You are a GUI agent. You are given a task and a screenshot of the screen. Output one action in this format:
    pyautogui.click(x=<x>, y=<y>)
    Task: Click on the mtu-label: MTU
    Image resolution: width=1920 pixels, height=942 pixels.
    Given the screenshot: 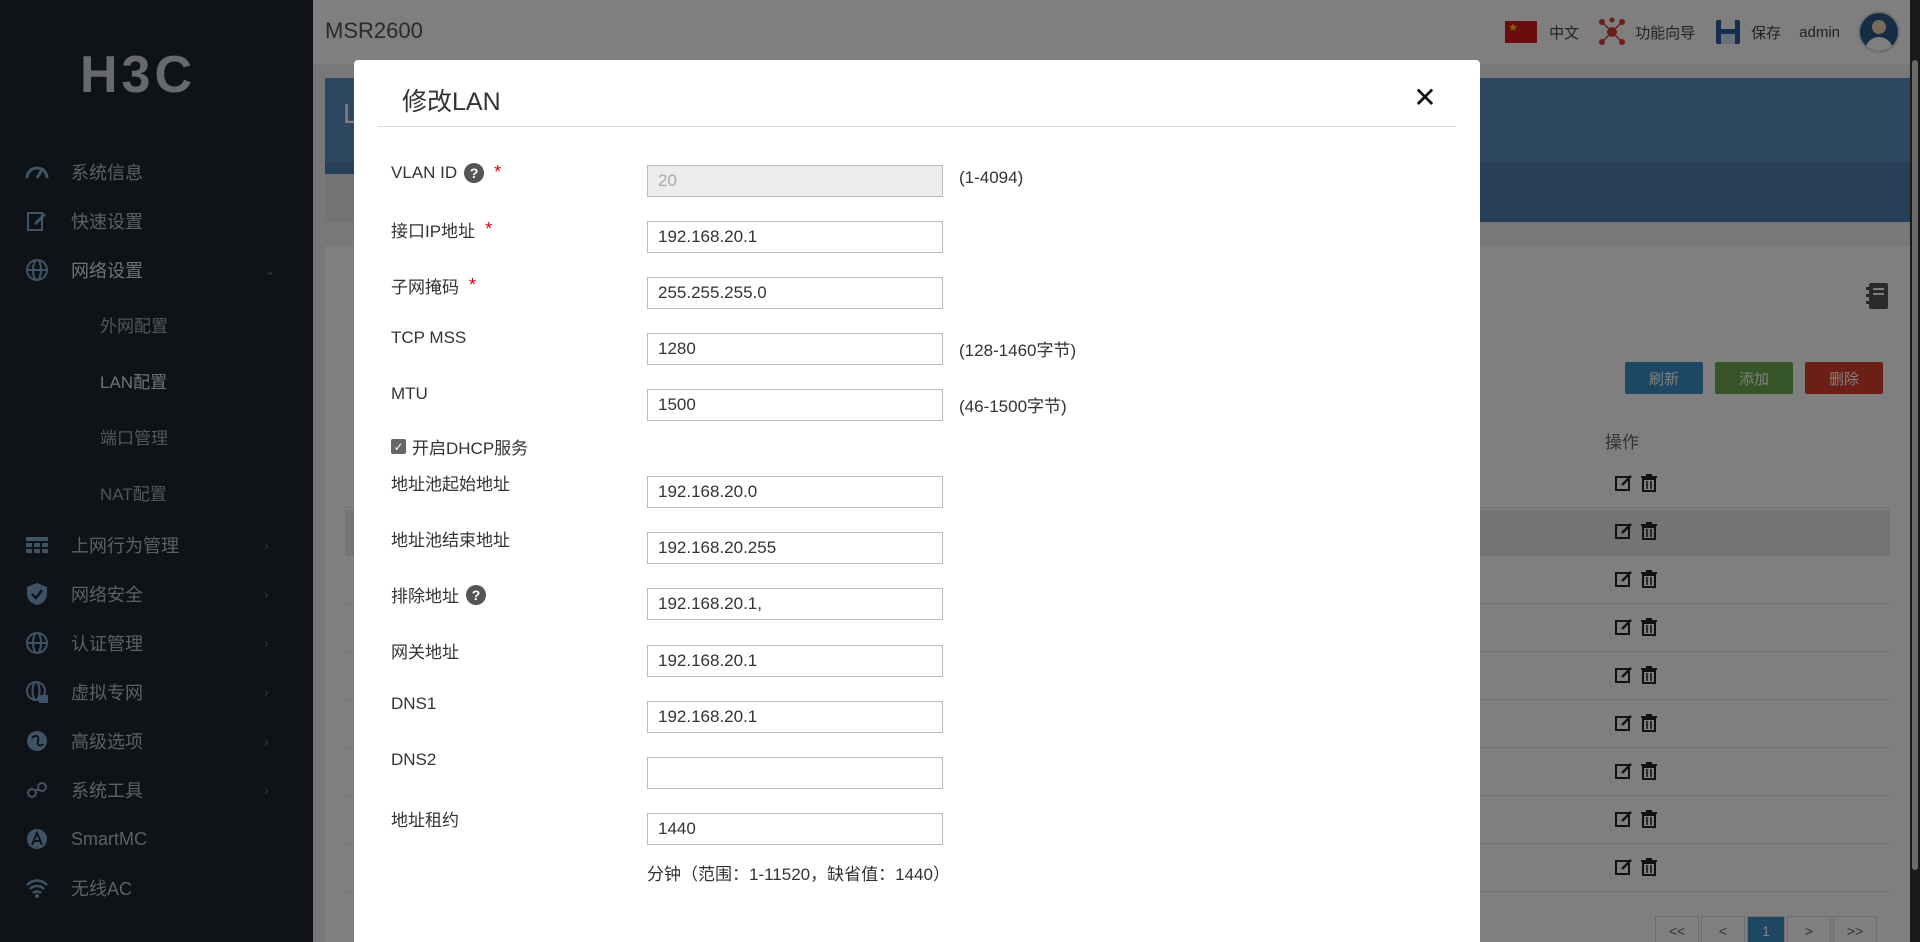 What is the action you would take?
    pyautogui.click(x=409, y=393)
    